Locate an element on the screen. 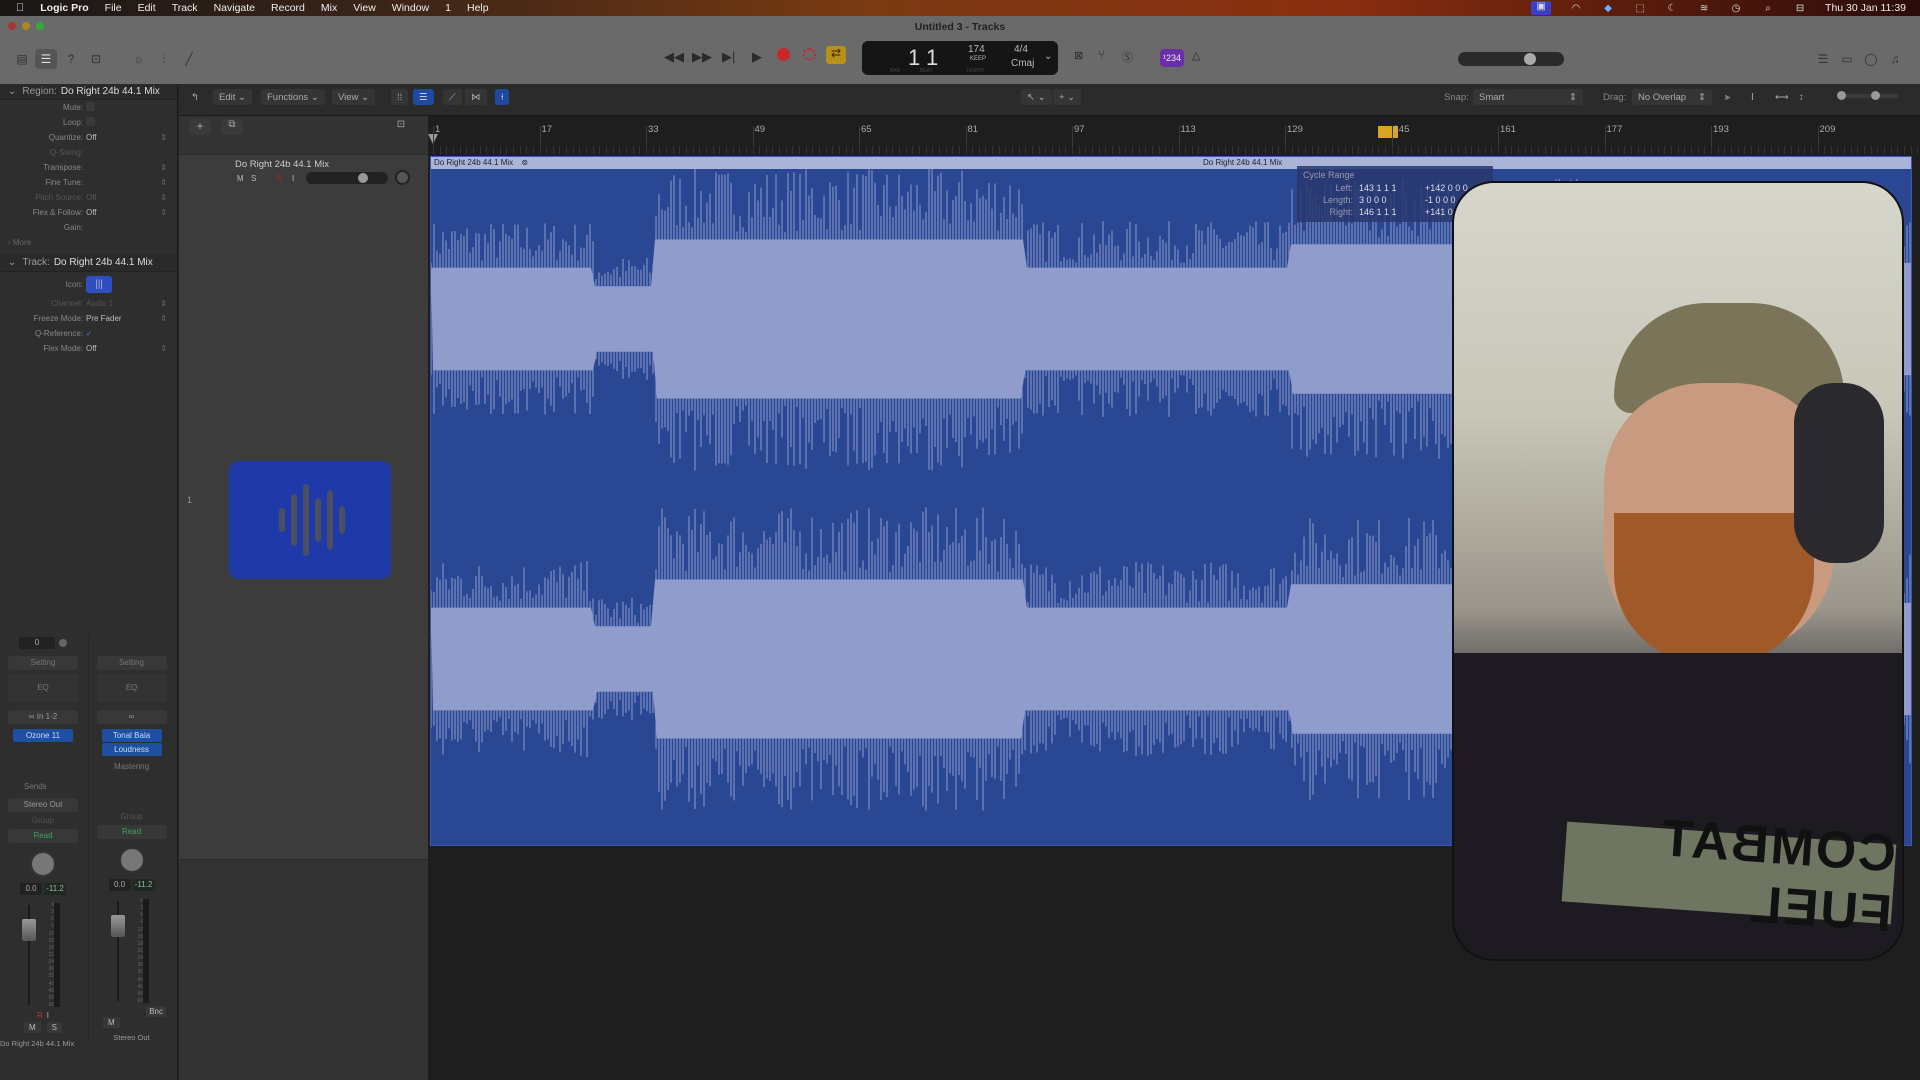 The width and height of the screenshot is (1920, 1080). mixer-icon: ⫶ is located at coordinates (164, 59).